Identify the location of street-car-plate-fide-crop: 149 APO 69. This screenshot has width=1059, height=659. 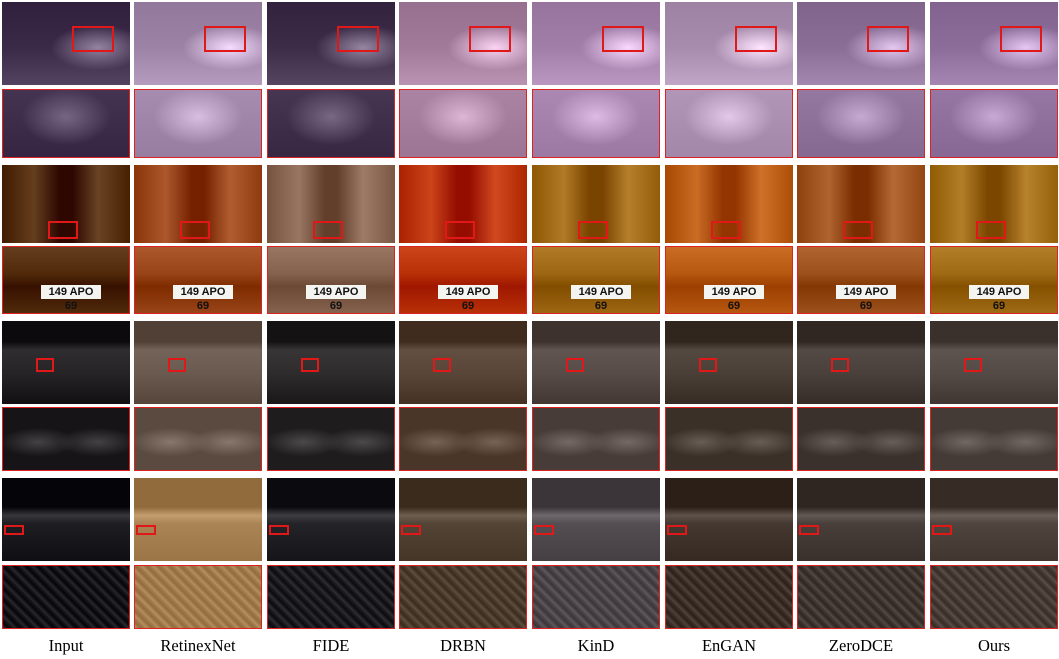
(331, 280).